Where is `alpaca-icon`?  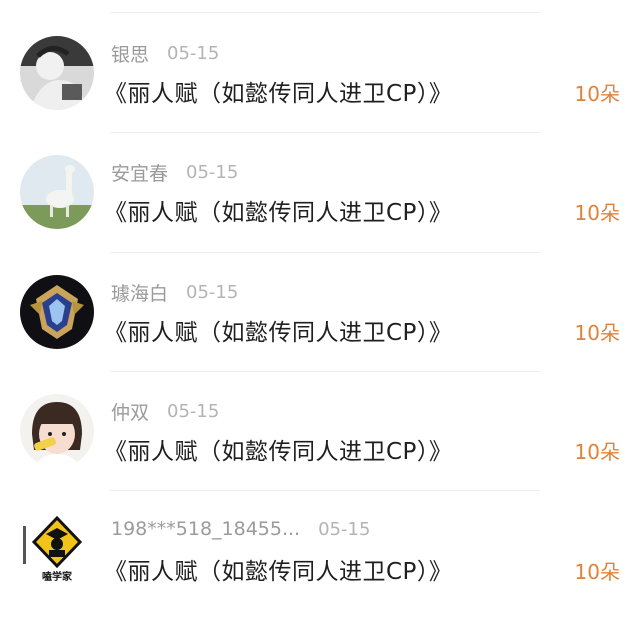 alpaca-icon is located at coordinates (57, 192).